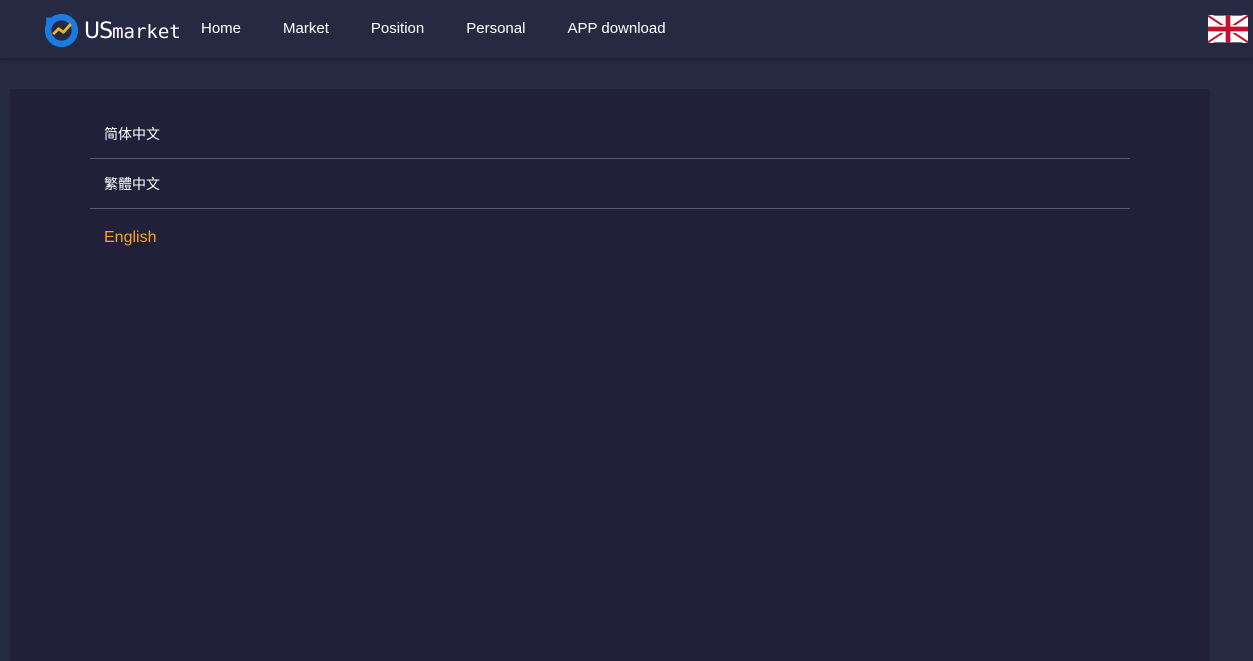 The width and height of the screenshot is (1253, 661). I want to click on usmarket-logo: USmarket, so click(112, 30).